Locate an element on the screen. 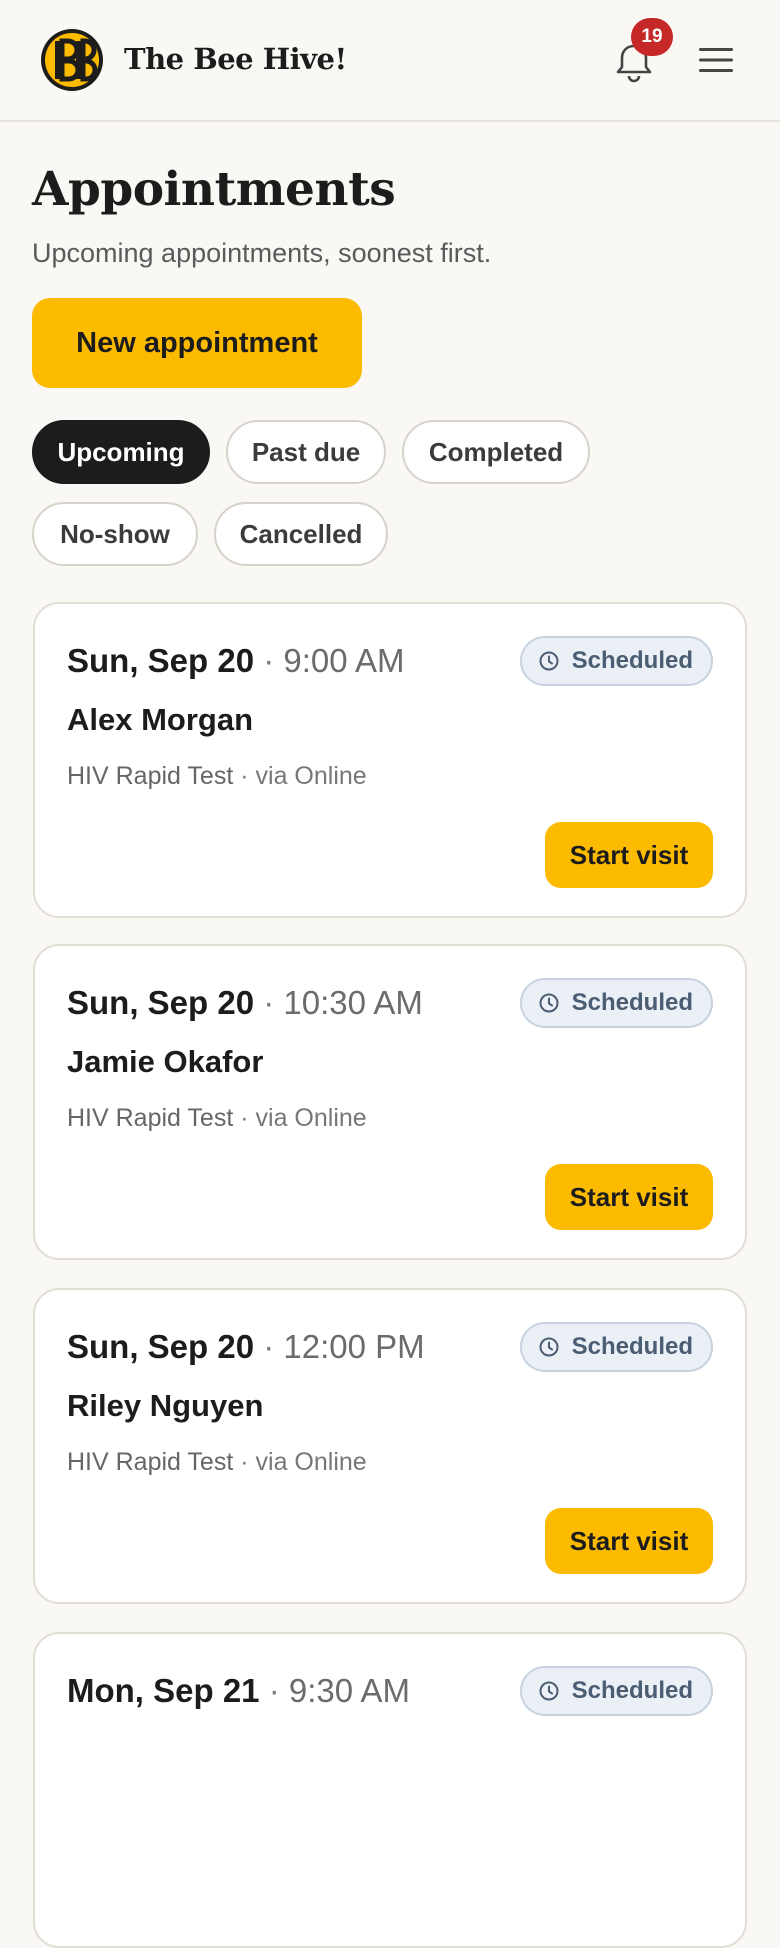  filter-completed: Completed is located at coordinates (496, 452).